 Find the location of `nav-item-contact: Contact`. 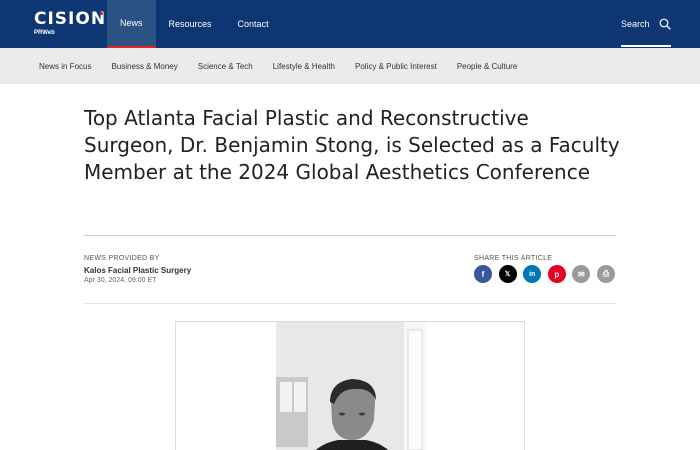

nav-item-contact: Contact is located at coordinates (253, 24).